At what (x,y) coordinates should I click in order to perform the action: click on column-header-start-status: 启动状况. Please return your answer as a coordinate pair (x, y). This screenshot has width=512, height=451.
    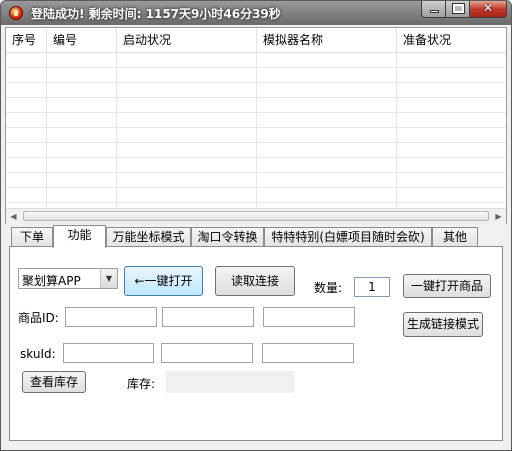
    Looking at the image, I should click on (187, 40).